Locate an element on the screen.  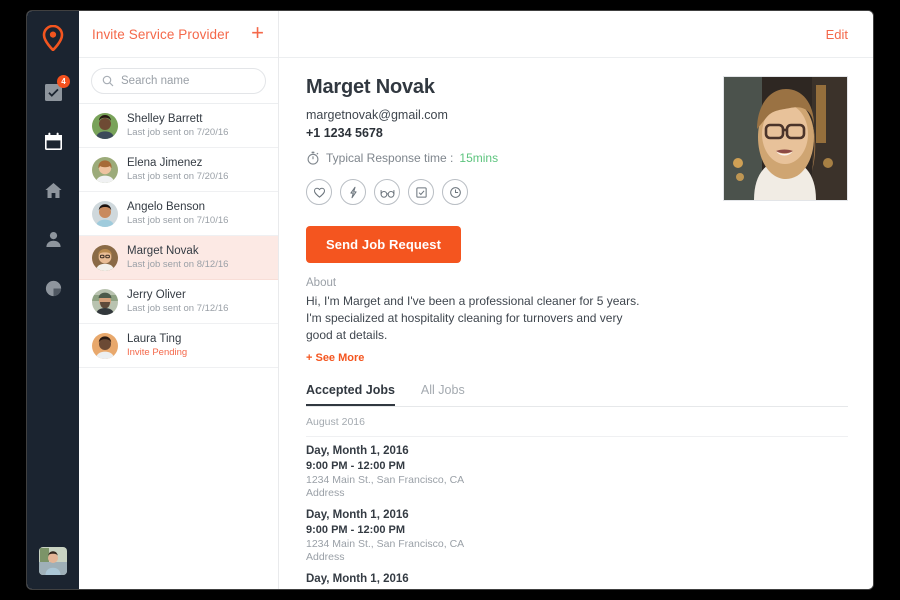
icon-rail: 4 is located at coordinates (53, 300).